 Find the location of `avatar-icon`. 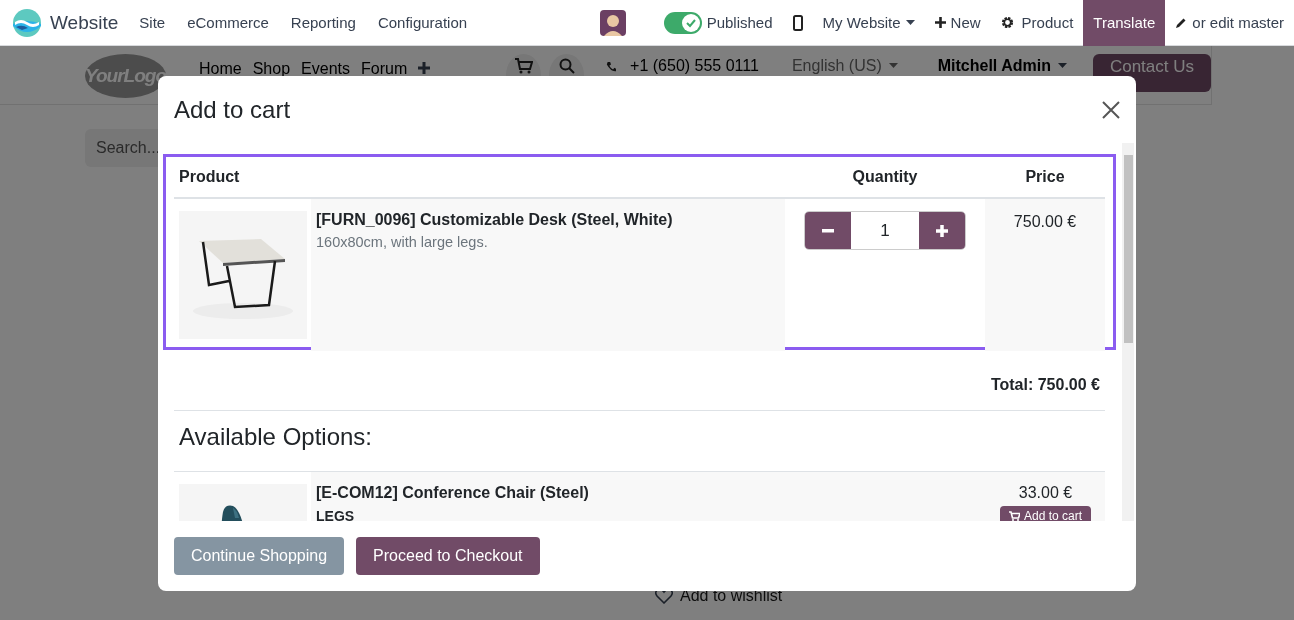

avatar-icon is located at coordinates (612, 22).